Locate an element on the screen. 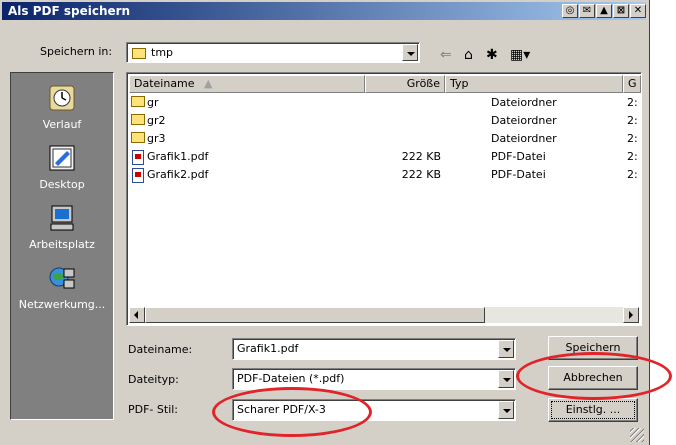 This screenshot has width=676, height=445. list-item: gr2 Dateiordner 2: is located at coordinates (385, 121).